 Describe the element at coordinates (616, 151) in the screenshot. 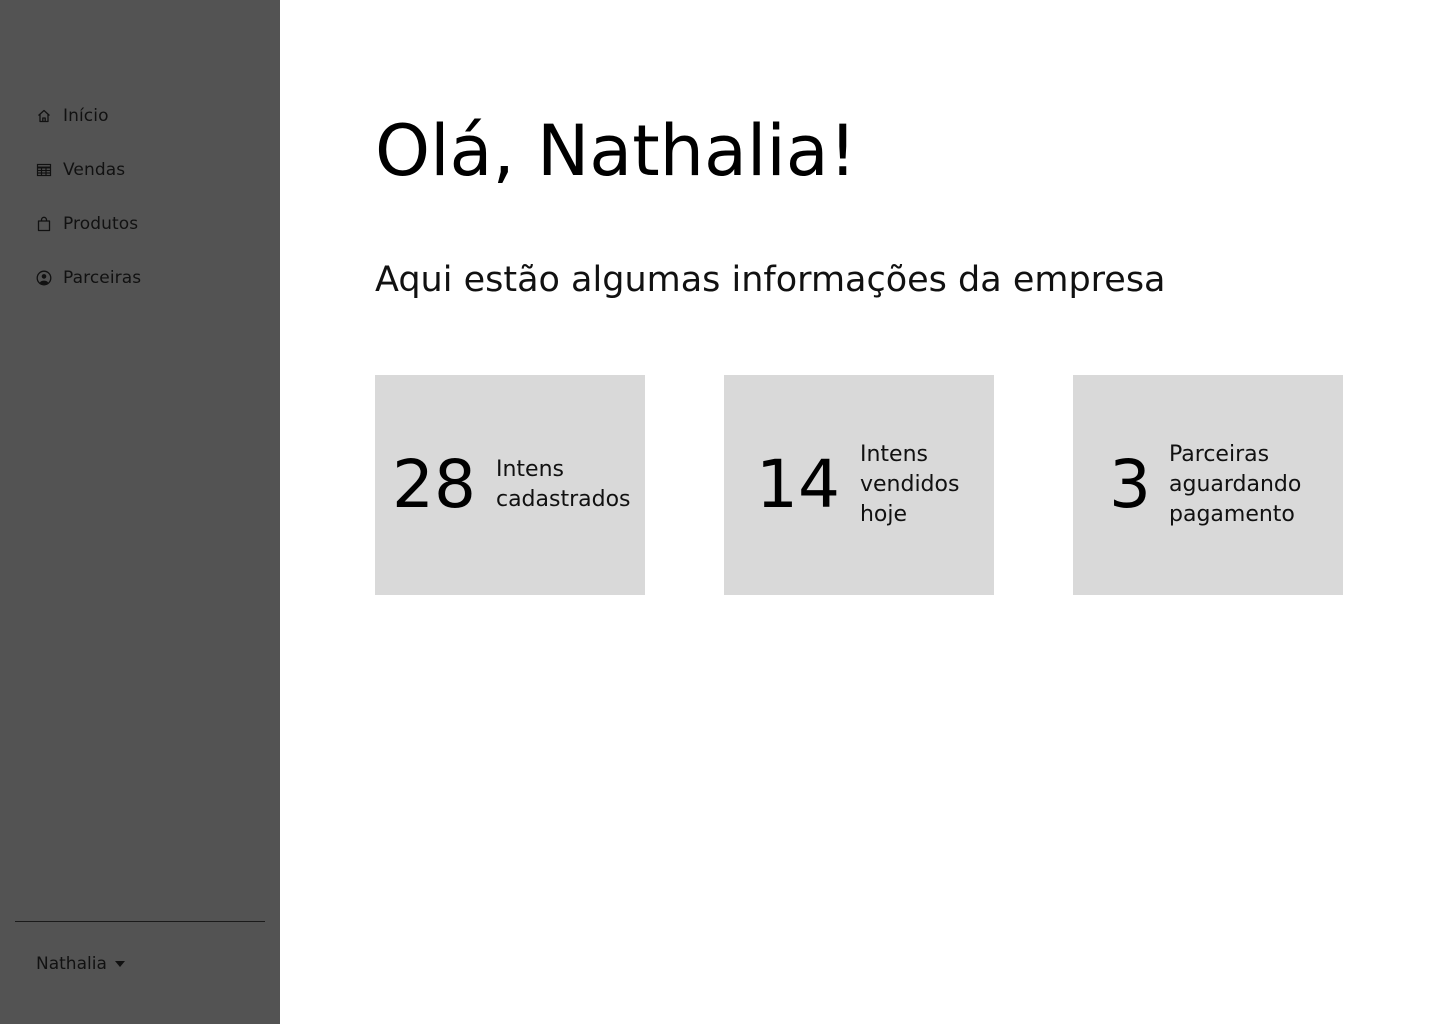

I see `page-title: Olá, Nathalia!` at that location.